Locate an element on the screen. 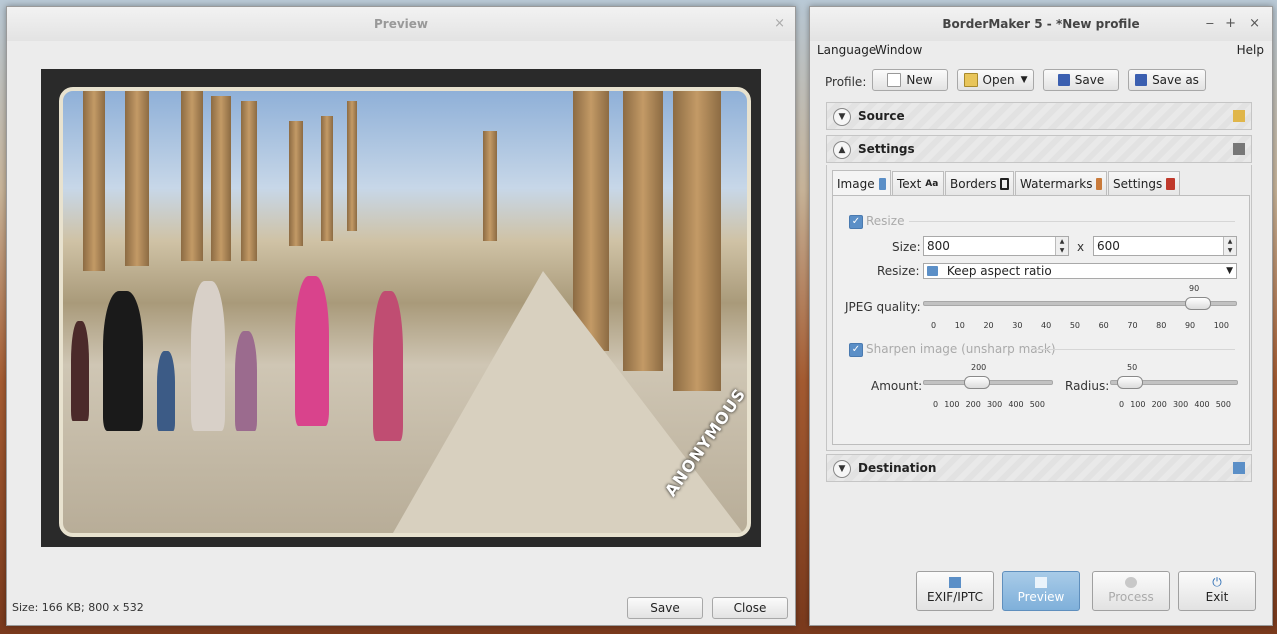 Image resolution: width=1277 pixels, height=634 pixels. save-as-profile-button: Save as is located at coordinates (1167, 80).